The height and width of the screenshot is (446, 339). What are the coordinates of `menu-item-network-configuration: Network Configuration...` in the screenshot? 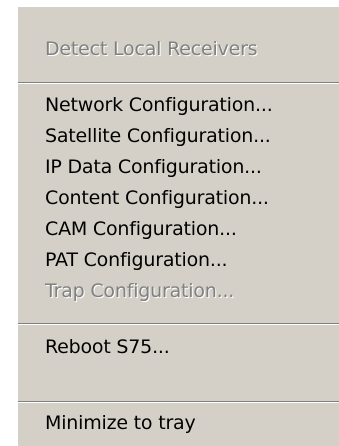 It's located at (178, 105).